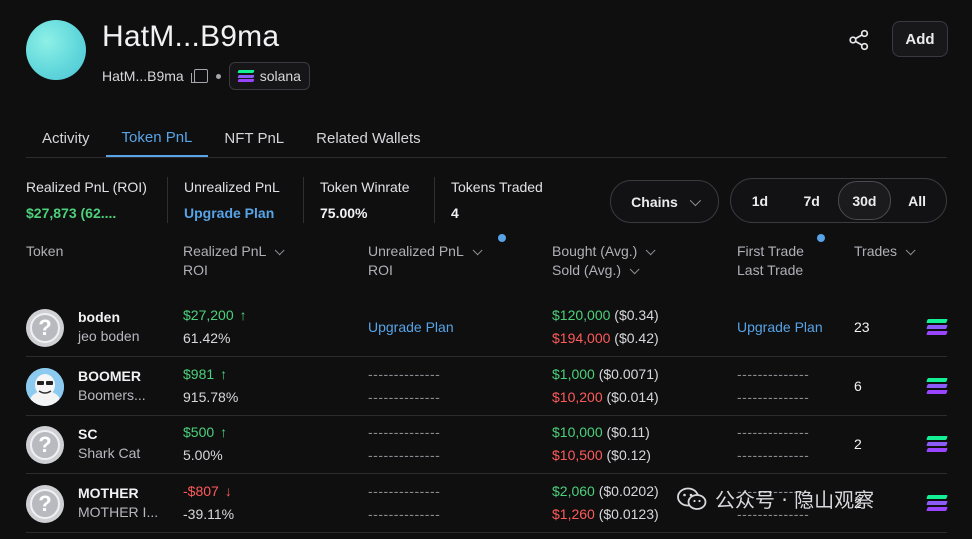  I want to click on col-realized-pnl-header: Realized PnL ROI, so click(234, 261).